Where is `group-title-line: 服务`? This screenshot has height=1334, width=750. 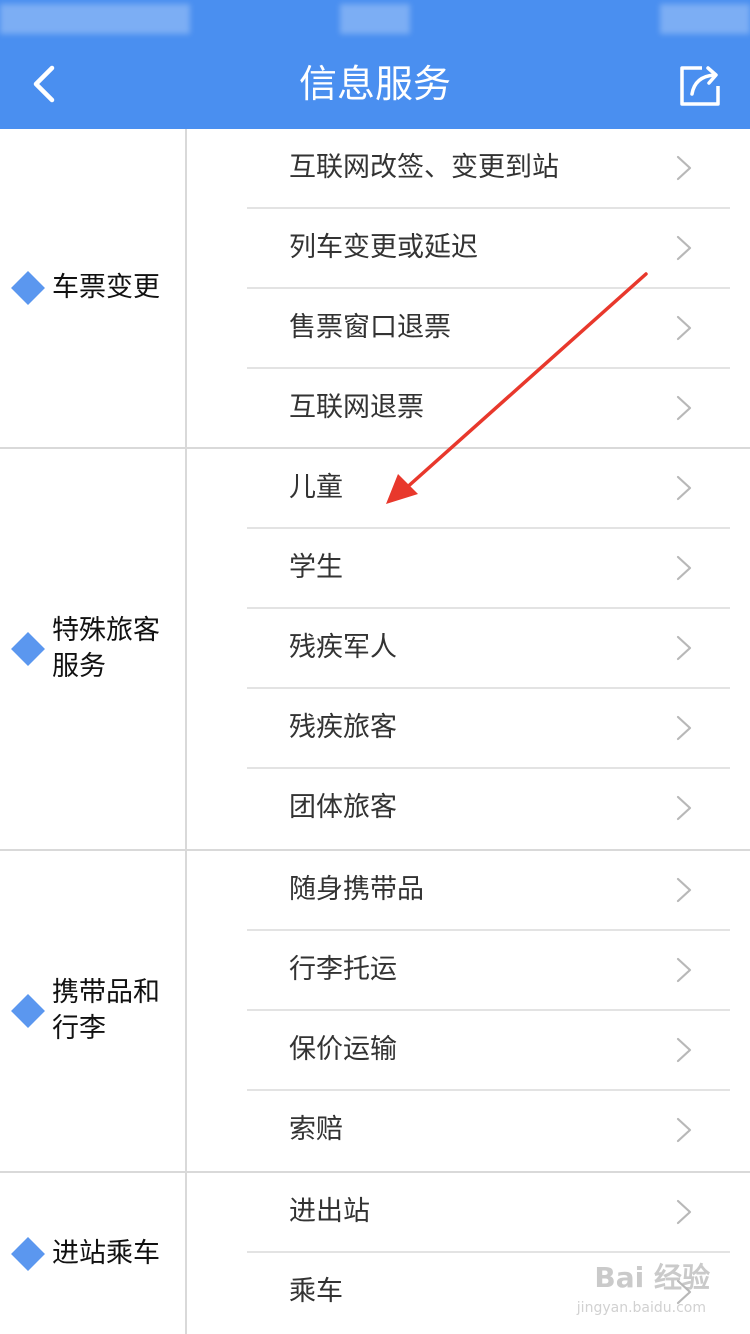
group-title-line: 服务 is located at coordinates (79, 666).